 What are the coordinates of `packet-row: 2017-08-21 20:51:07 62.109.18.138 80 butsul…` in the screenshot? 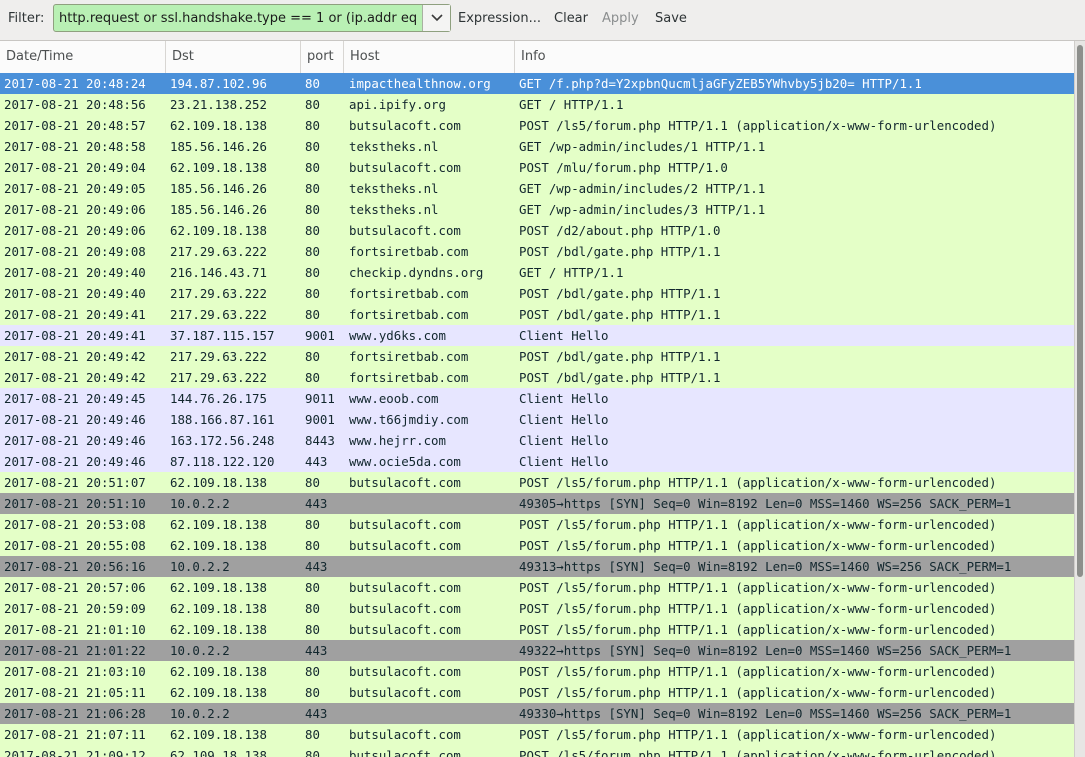 It's located at (537, 482).